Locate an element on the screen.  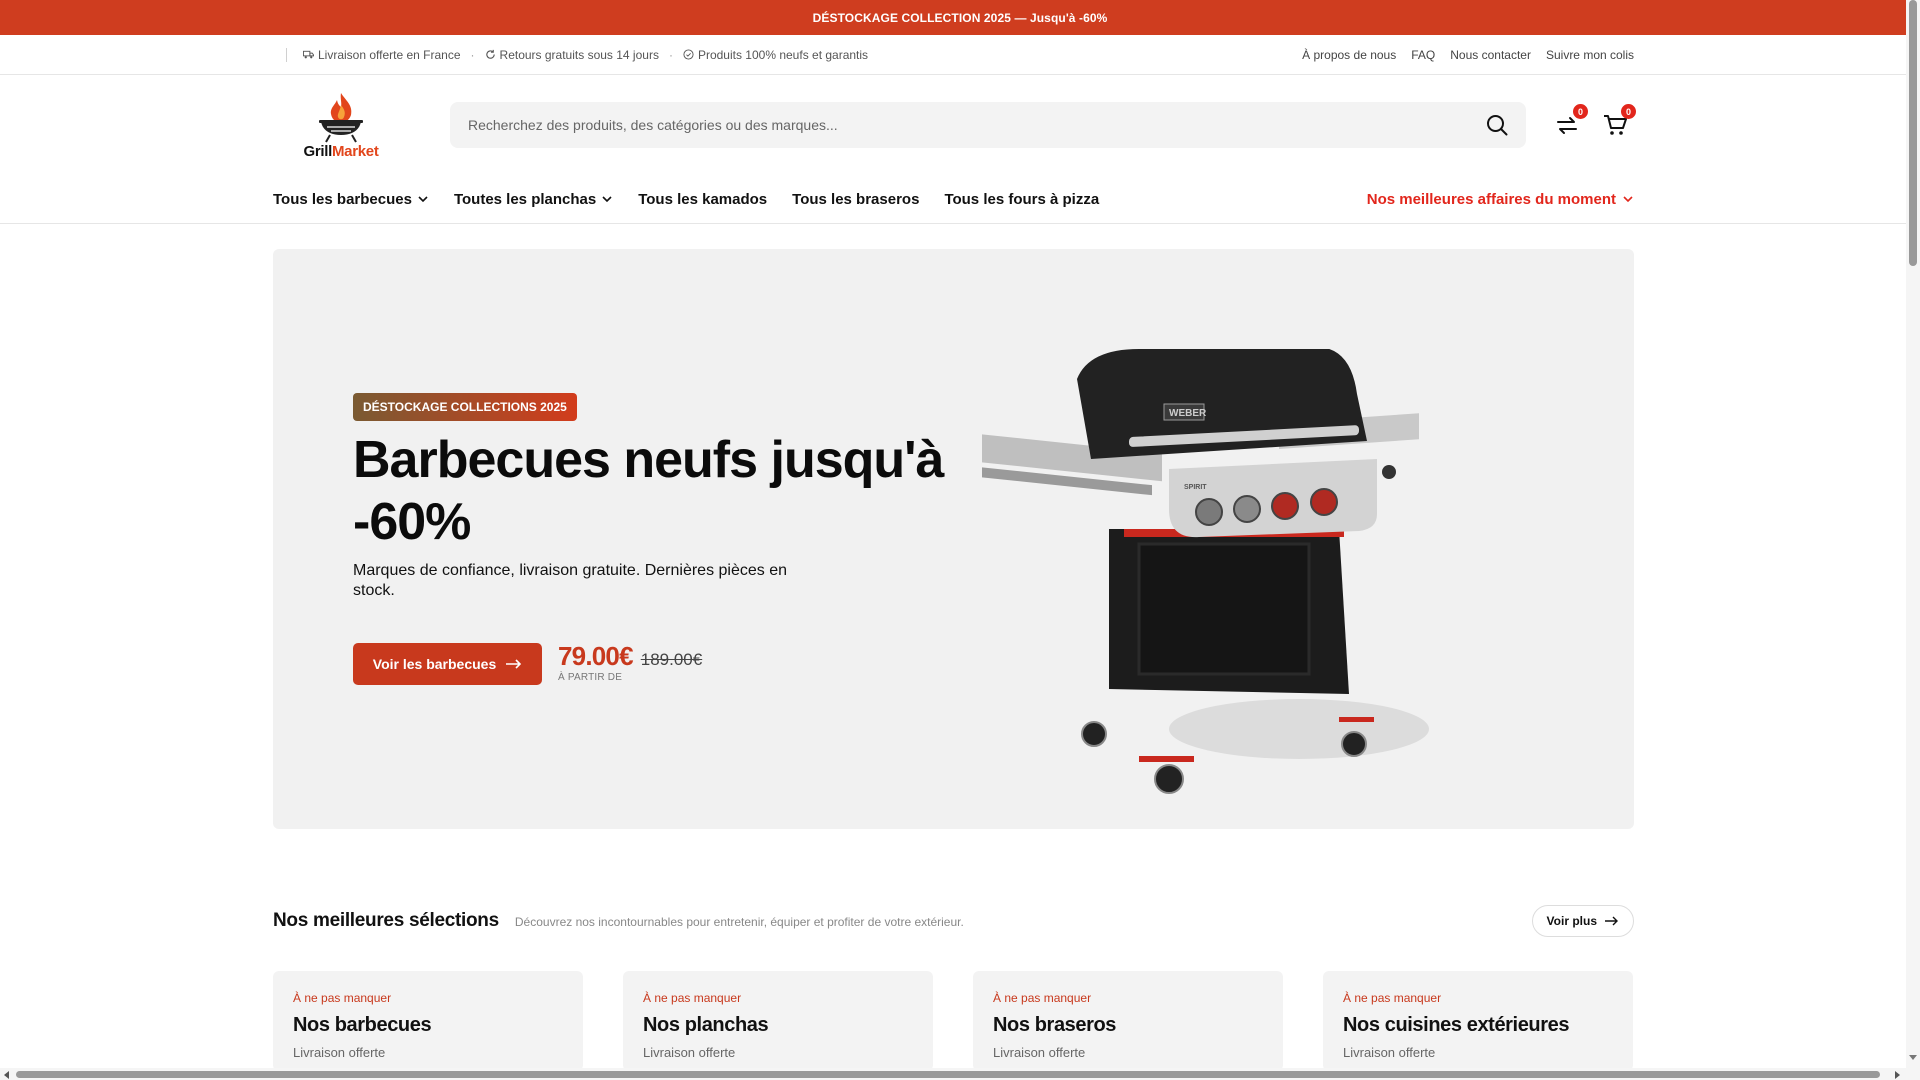
nav-deals: Nos meilleures affaires du moment is located at coordinates (1500, 199).